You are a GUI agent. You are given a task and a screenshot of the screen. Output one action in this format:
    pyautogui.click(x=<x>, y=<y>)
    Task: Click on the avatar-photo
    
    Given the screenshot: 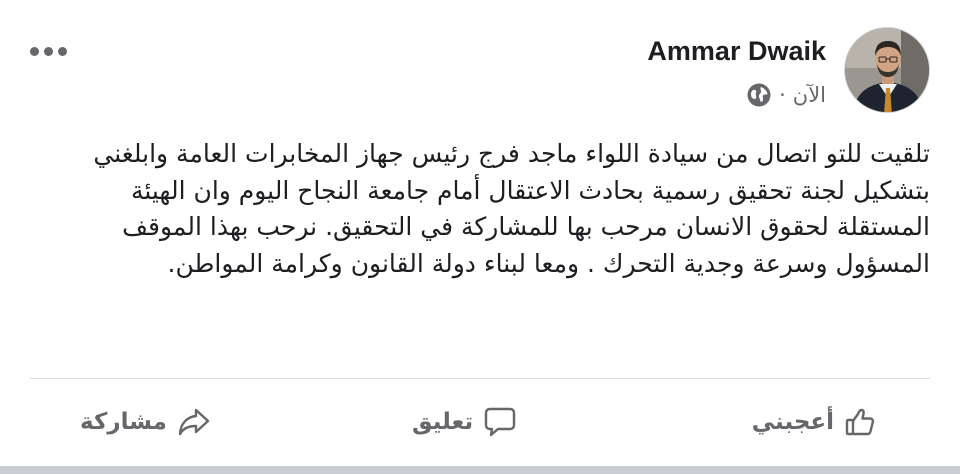 What is the action you would take?
    pyautogui.click(x=887, y=70)
    